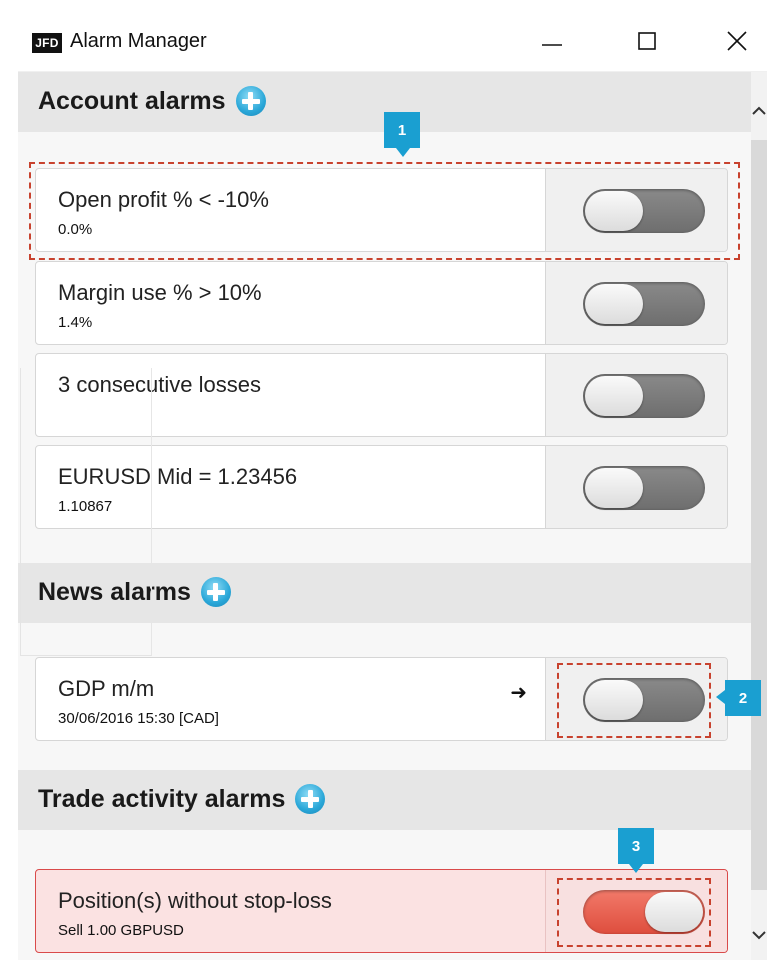 The image size is (767, 960). I want to click on minimize-icon, so click(552, 45).